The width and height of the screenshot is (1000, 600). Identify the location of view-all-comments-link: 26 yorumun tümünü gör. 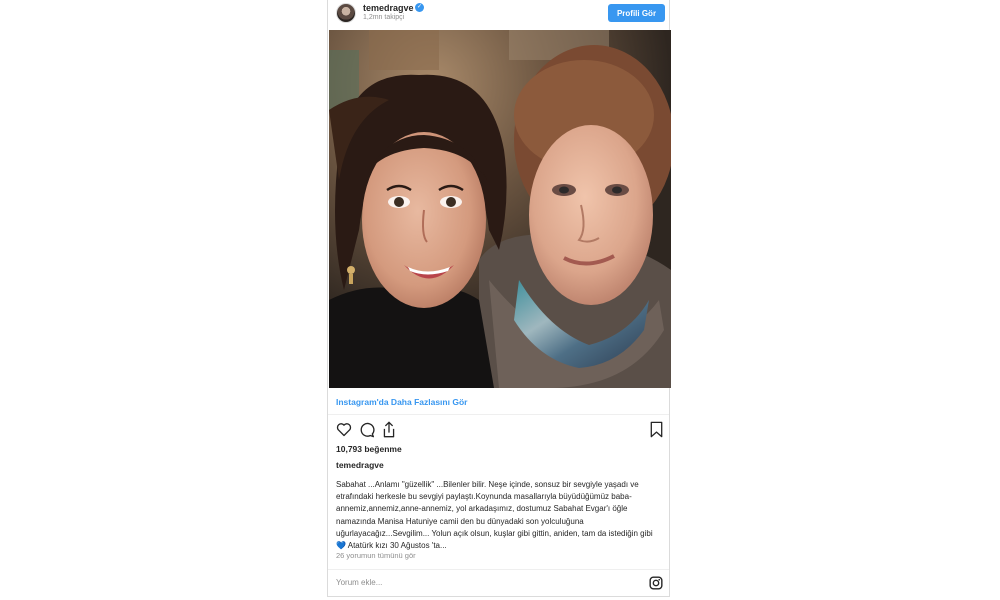
(376, 555).